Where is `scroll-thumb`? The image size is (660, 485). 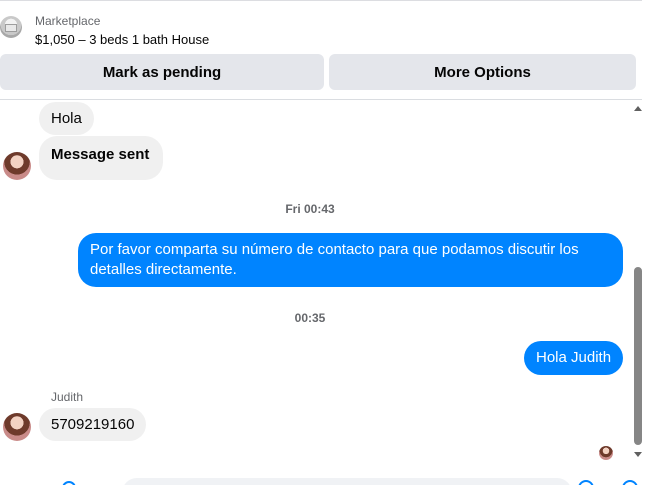 scroll-thumb is located at coordinates (638, 356).